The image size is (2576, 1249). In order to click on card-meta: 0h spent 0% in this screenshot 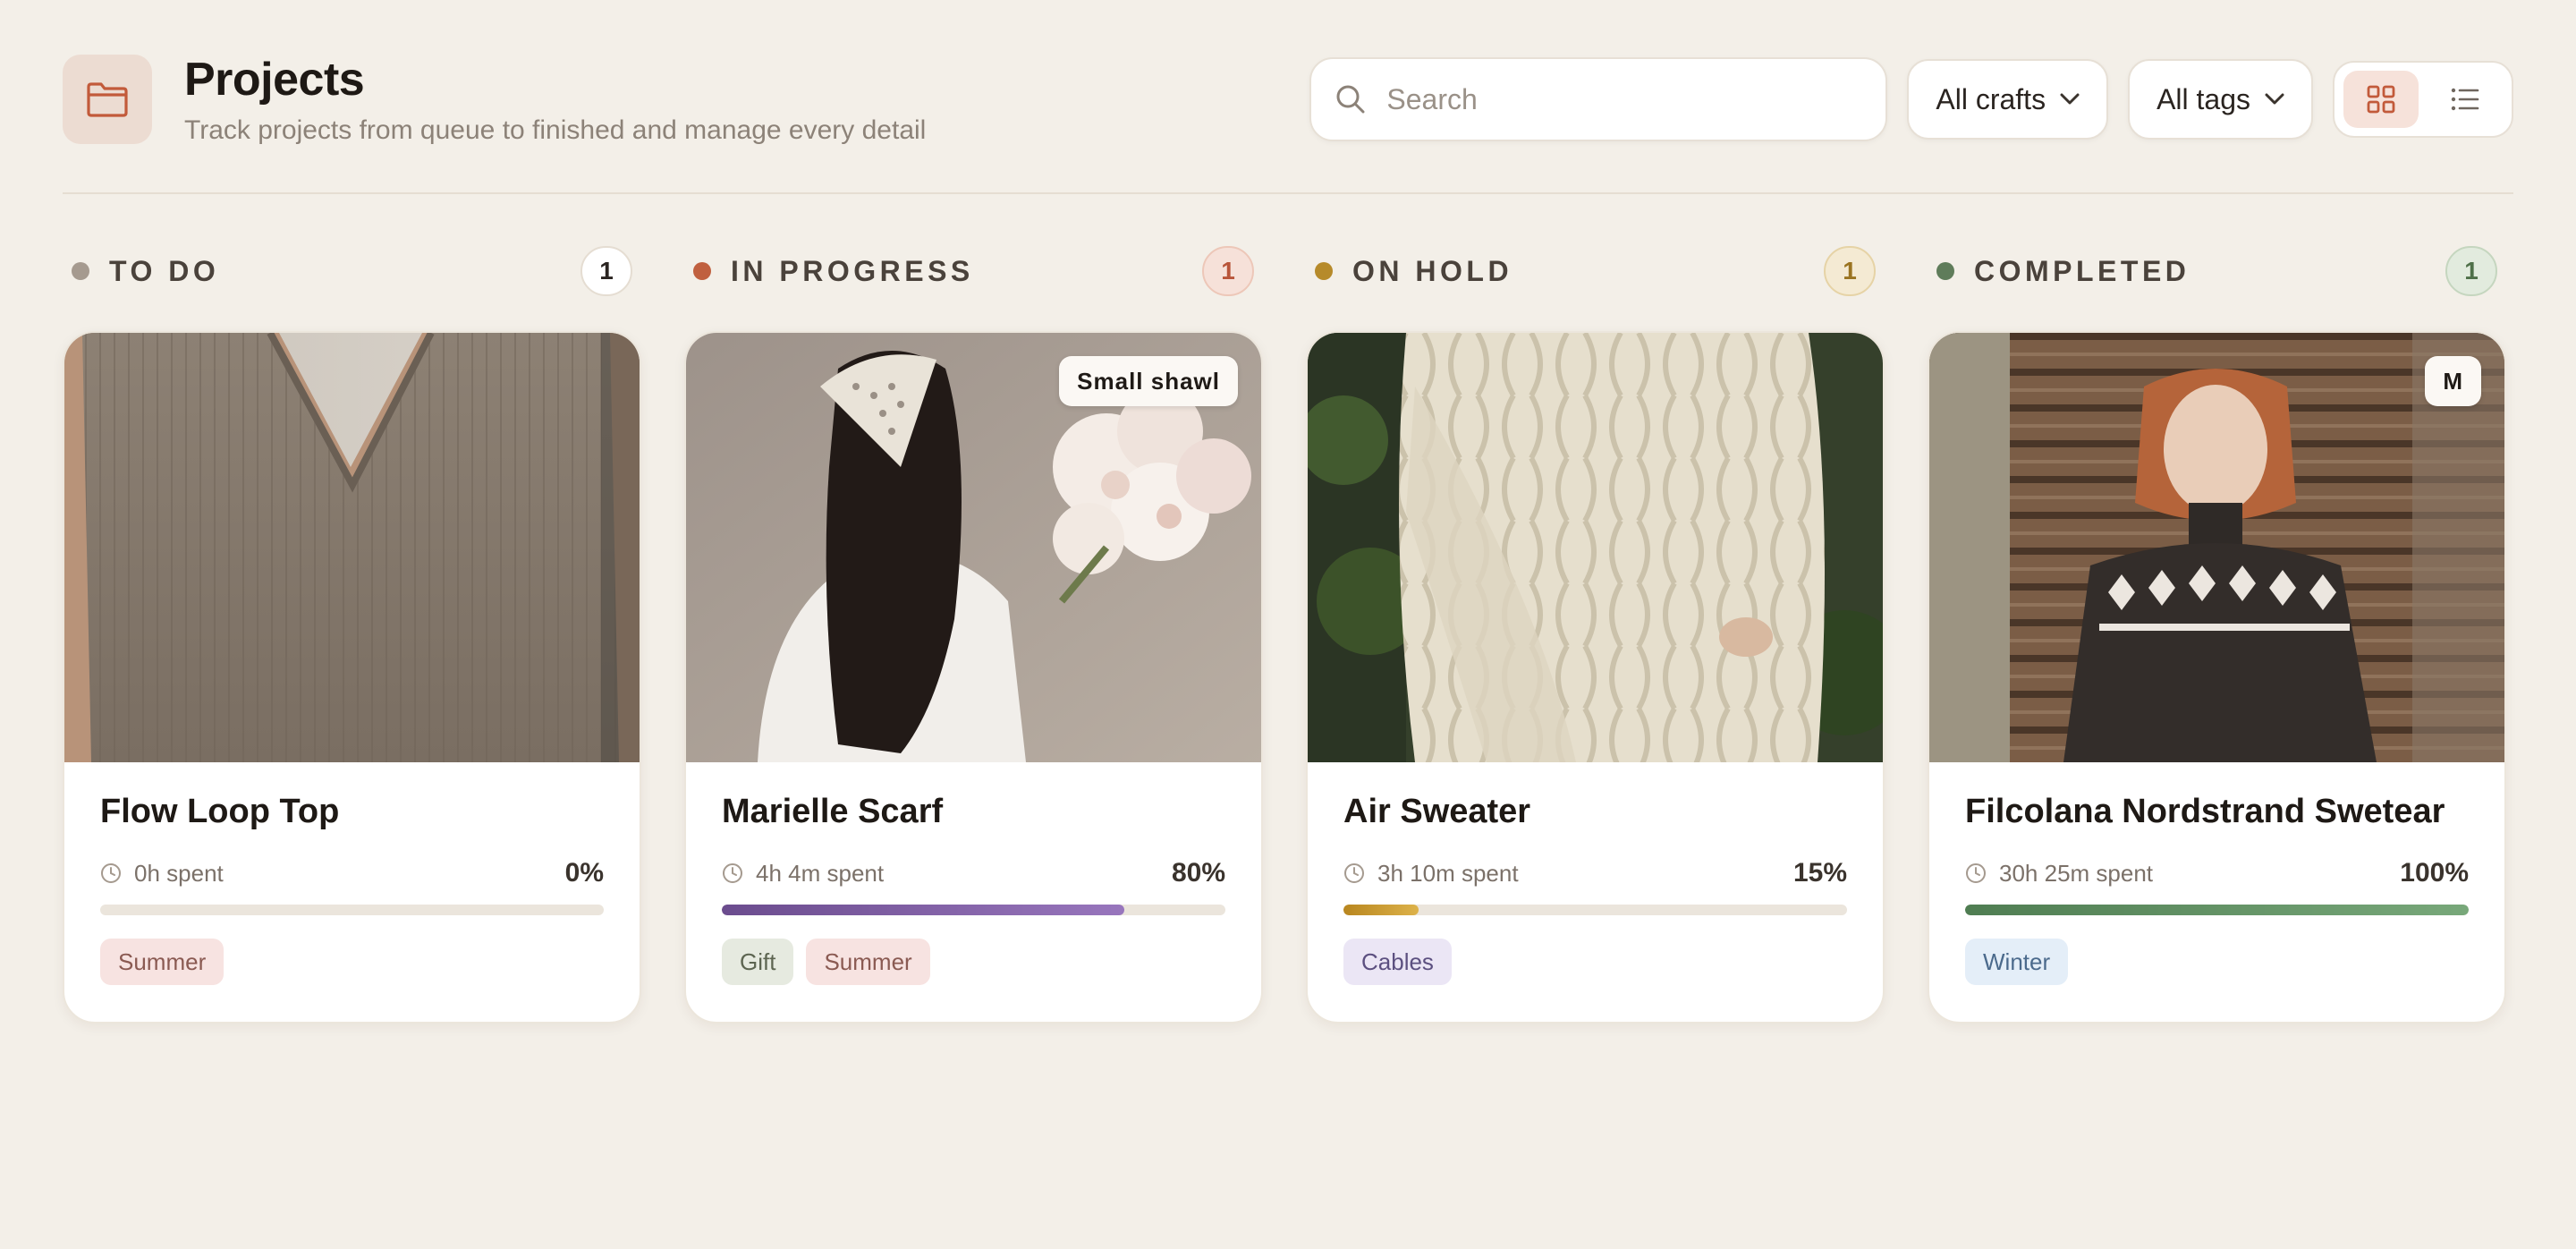, I will do `click(352, 873)`.